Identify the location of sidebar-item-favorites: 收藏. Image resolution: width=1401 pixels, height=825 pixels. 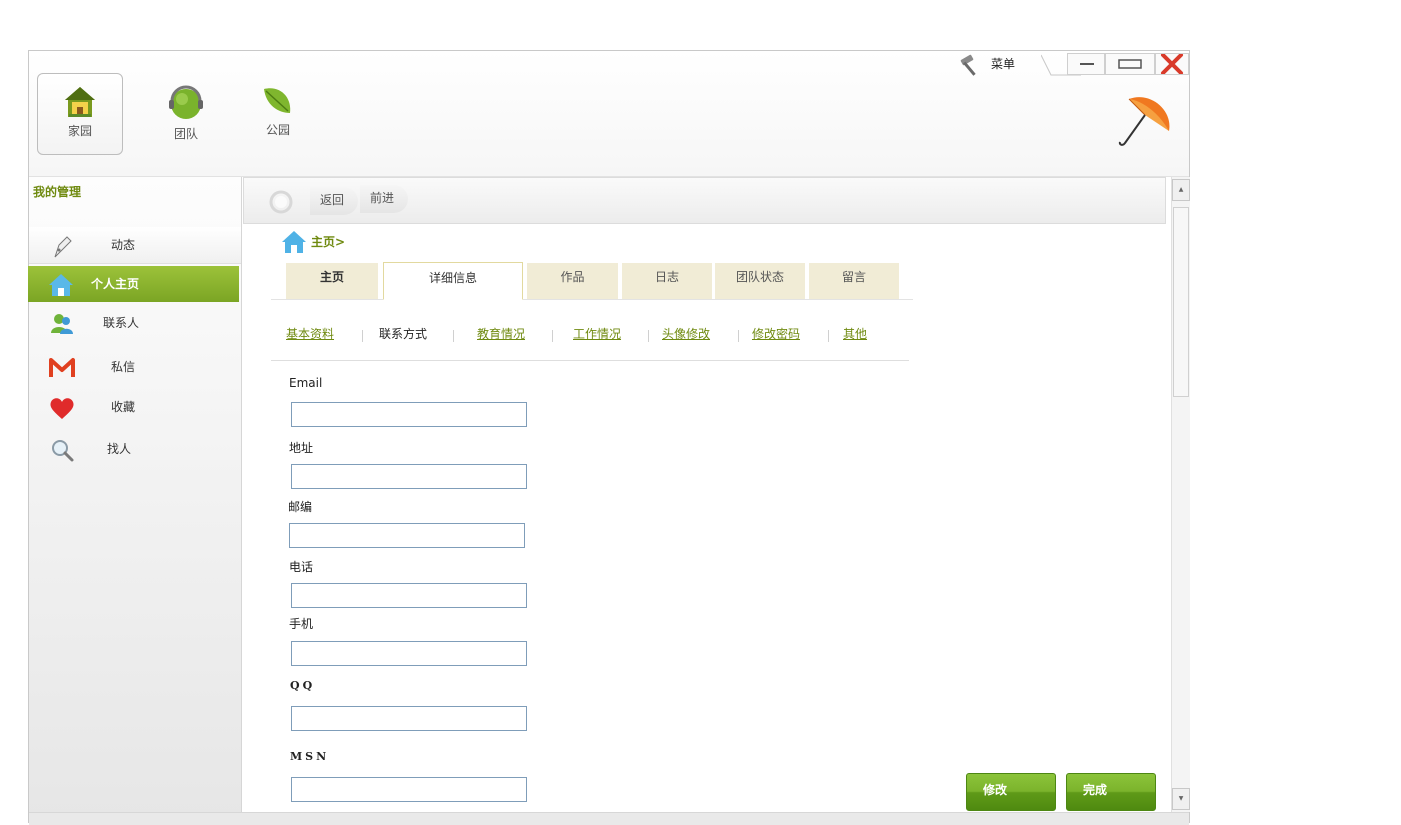
(135, 407).